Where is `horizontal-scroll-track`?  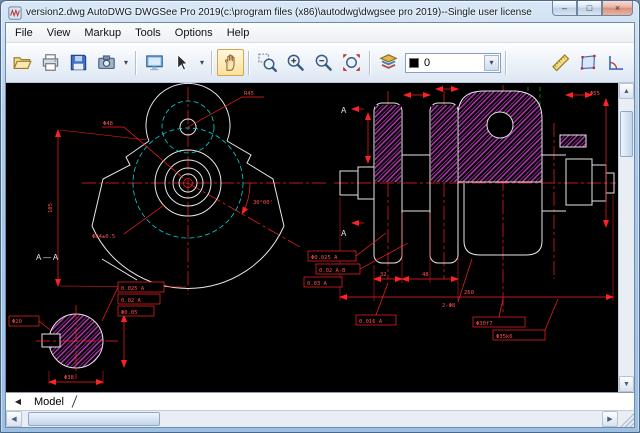
horizontal-scroll-track is located at coordinates (312, 419).